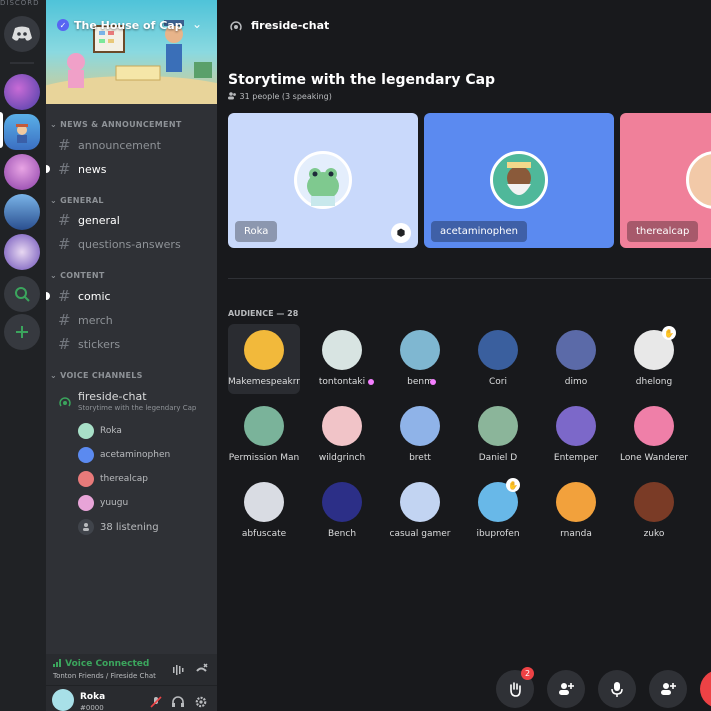  Describe the element at coordinates (63, 700) in the screenshot. I see `user-avatar` at that location.